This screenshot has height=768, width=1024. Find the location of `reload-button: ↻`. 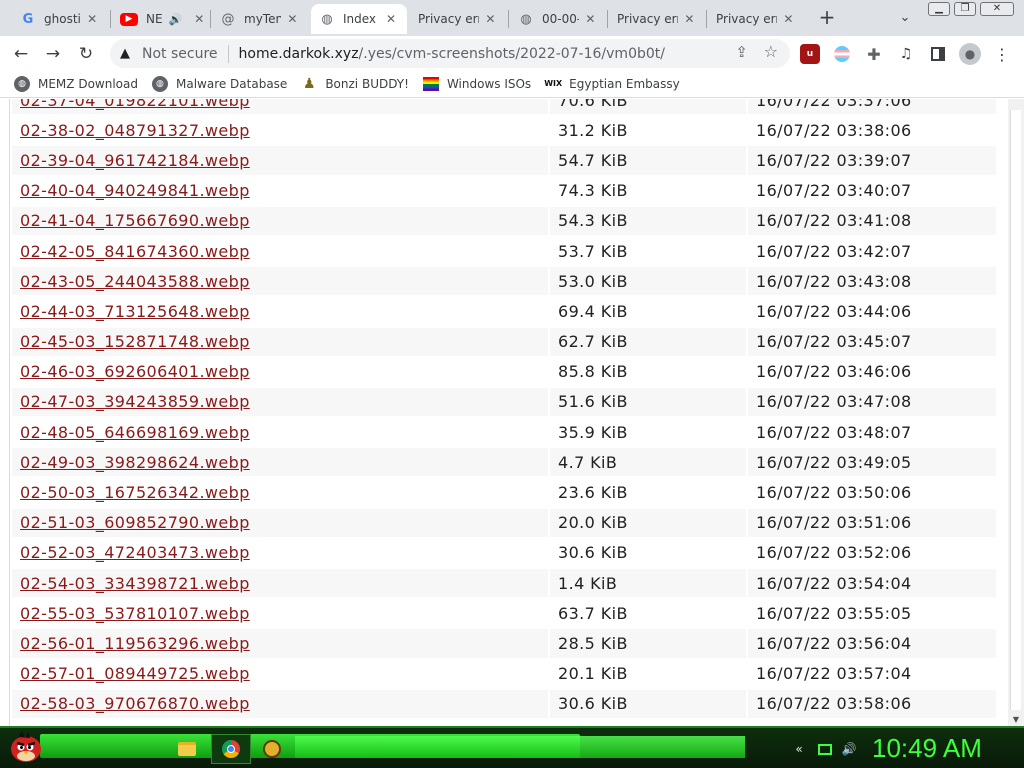

reload-button: ↻ is located at coordinates (86, 54).